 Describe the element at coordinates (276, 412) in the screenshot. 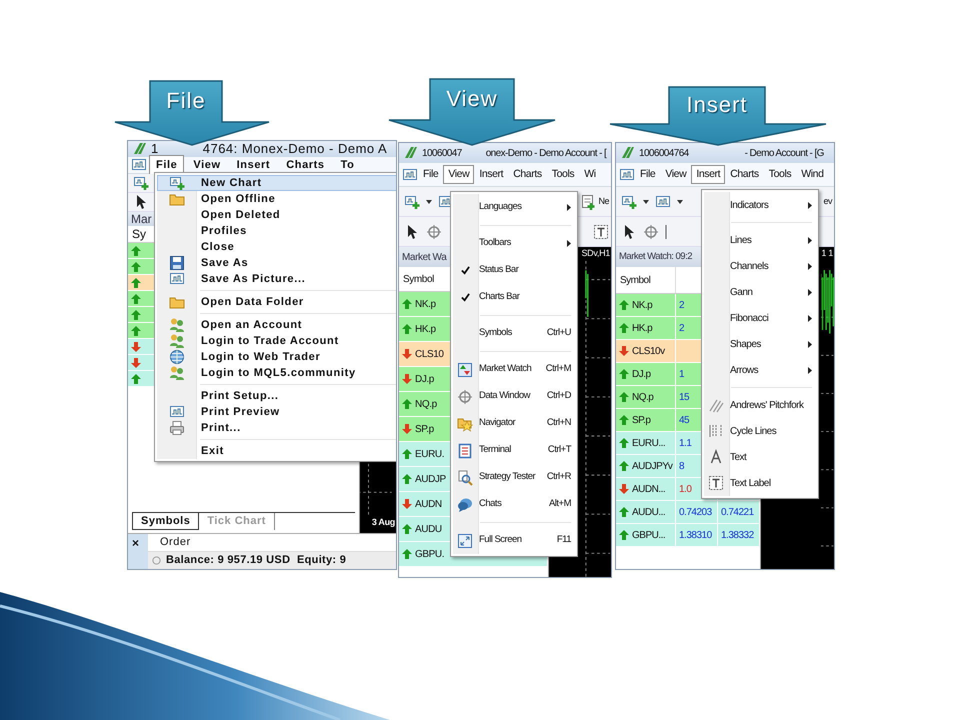

I see `menu-item: Print Preview` at that location.